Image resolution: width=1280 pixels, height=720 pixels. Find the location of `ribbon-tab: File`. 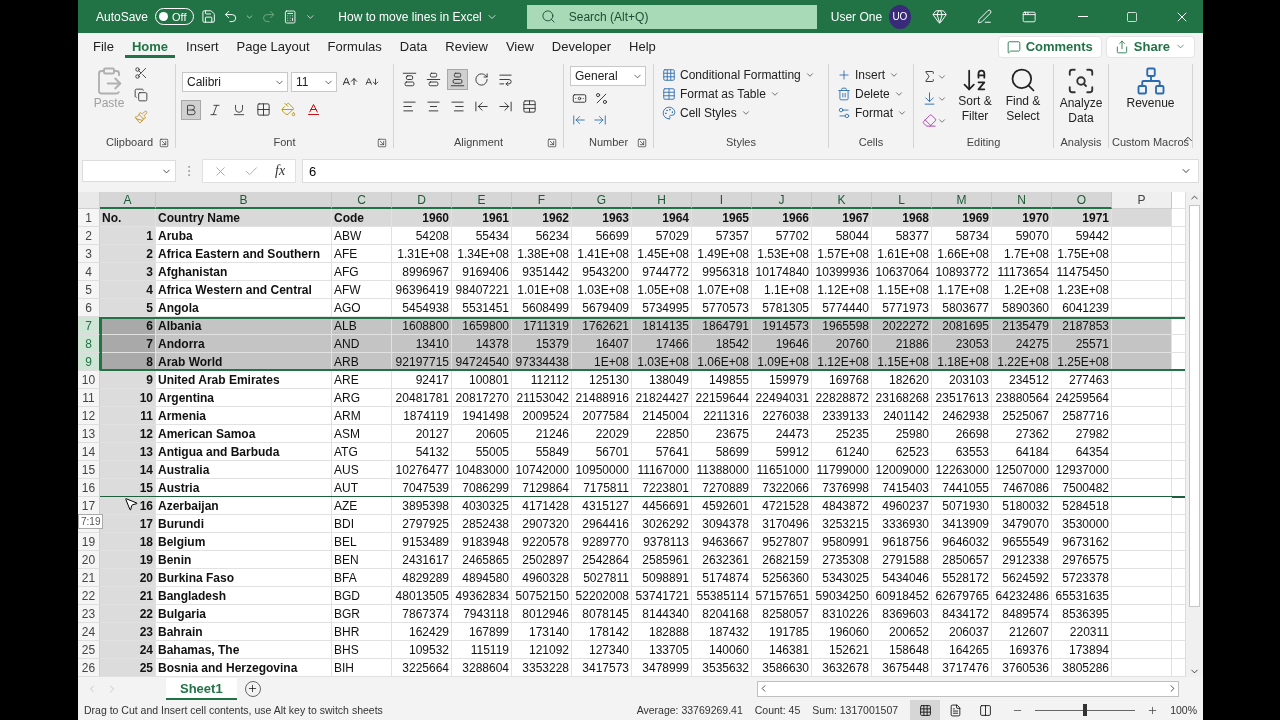

ribbon-tab: File is located at coordinates (103, 46).